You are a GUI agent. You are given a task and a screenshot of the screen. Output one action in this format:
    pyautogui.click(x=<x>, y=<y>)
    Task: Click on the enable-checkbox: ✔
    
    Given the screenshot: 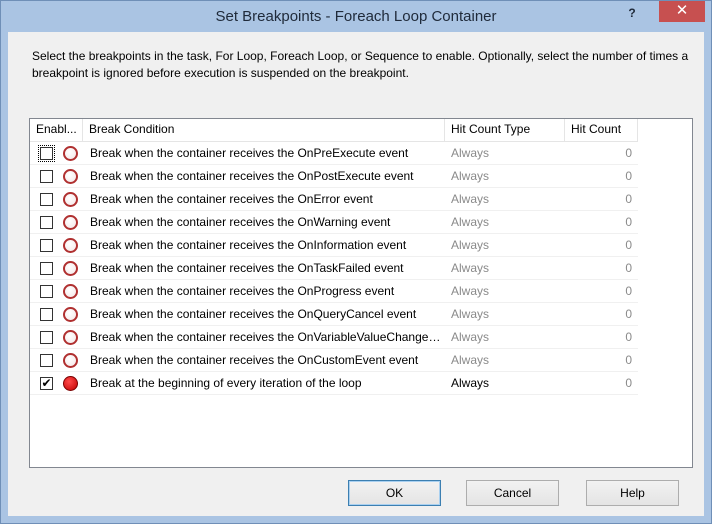 What is the action you would take?
    pyautogui.click(x=46, y=383)
    